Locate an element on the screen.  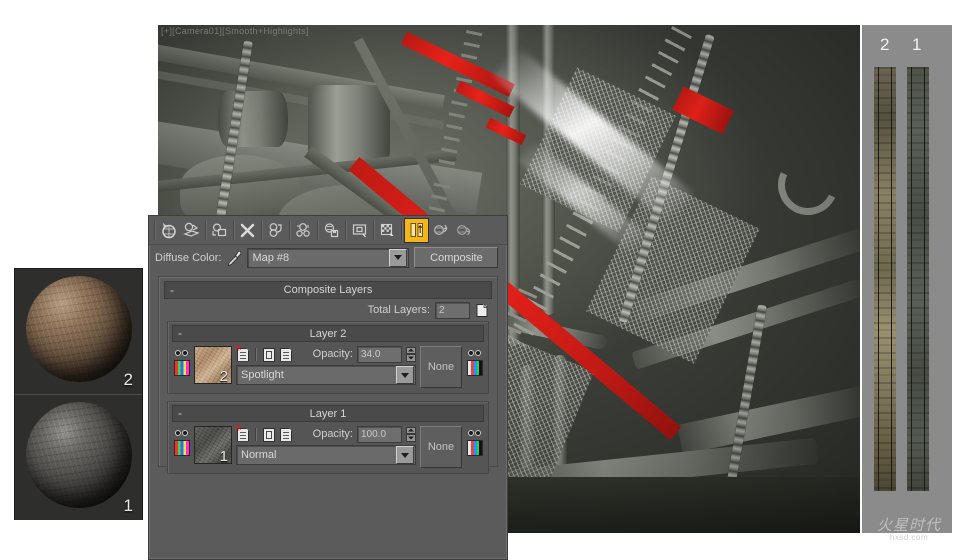
blend-mode-value: Spotlight is located at coordinates (262, 375).